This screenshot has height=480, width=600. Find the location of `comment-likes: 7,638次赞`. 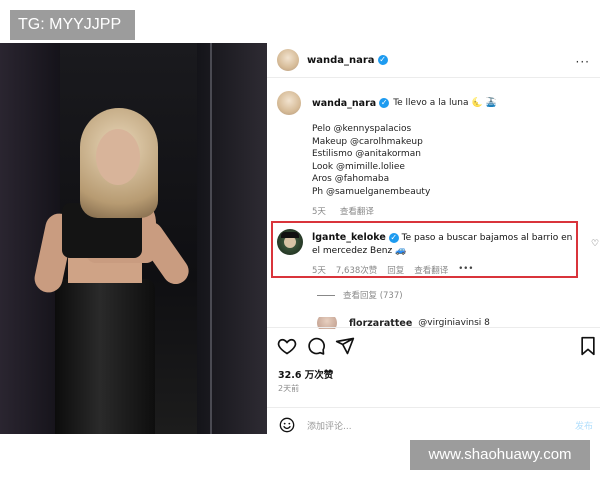

comment-likes: 7,638次赞 is located at coordinates (356, 270).